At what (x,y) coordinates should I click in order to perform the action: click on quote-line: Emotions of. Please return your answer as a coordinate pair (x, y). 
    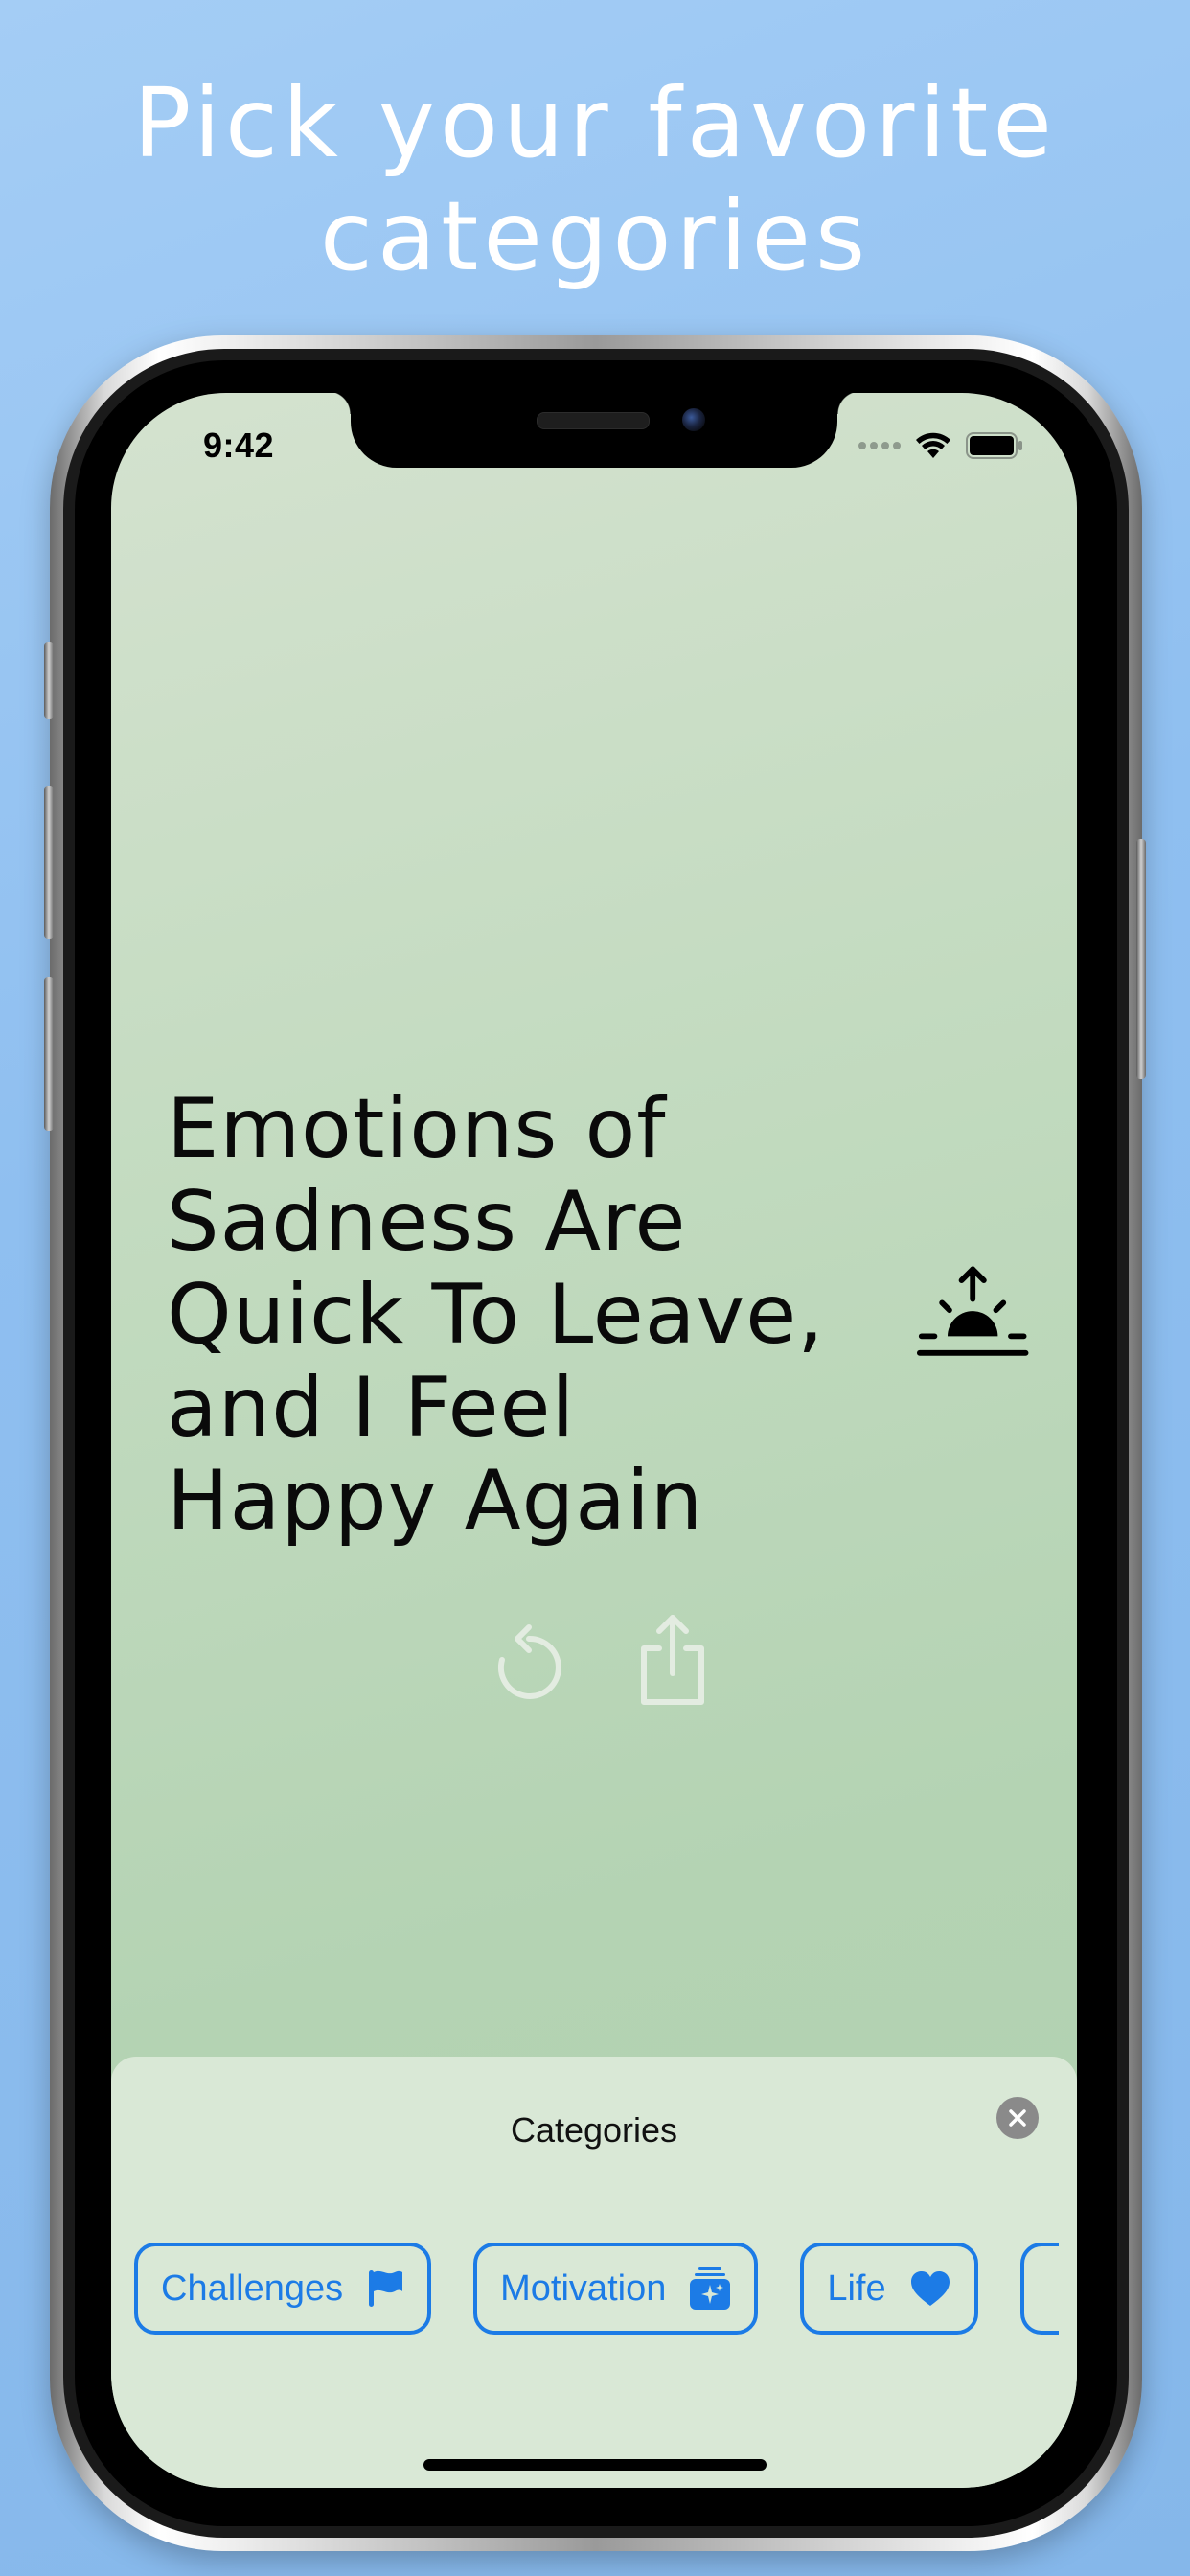
    Looking at the image, I should click on (417, 1129).